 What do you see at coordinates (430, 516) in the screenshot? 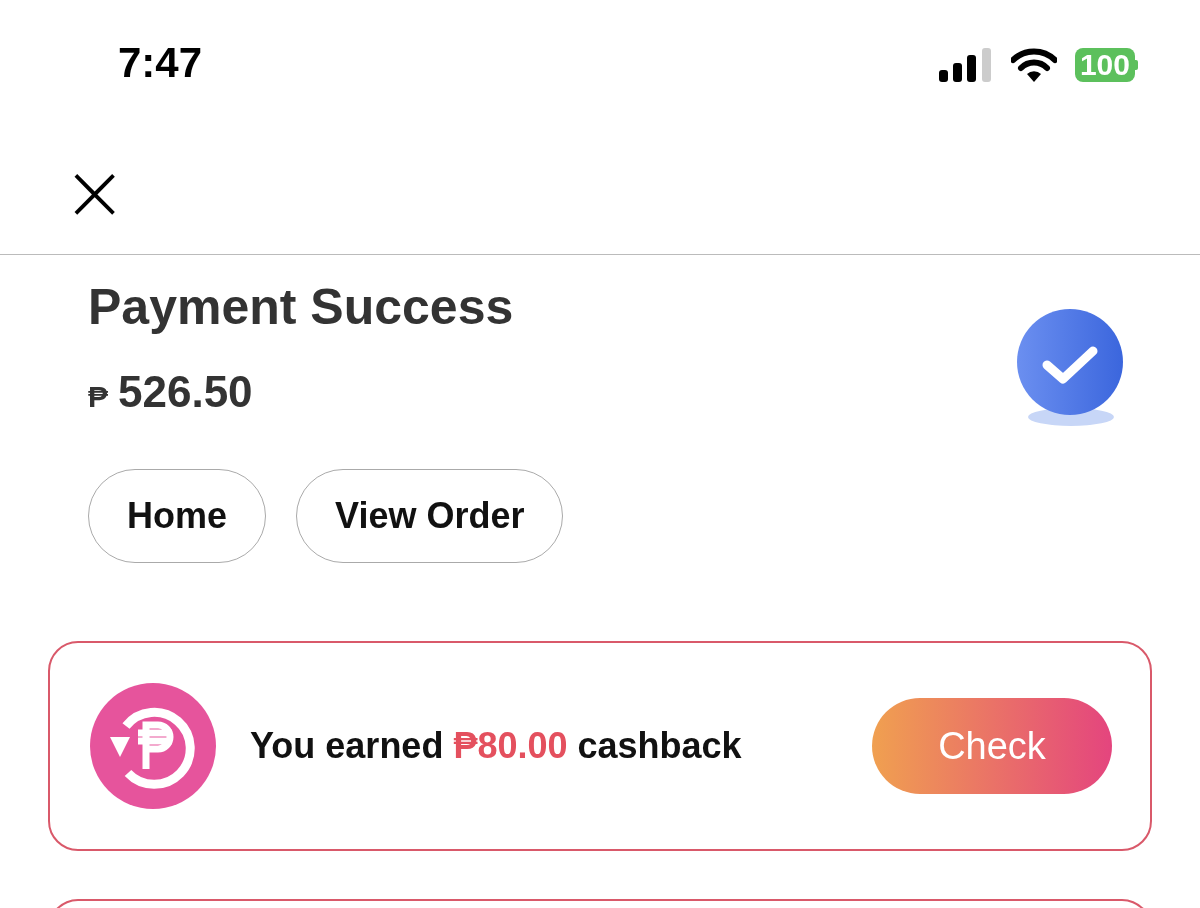
I see `nav-button: View Order` at bounding box center [430, 516].